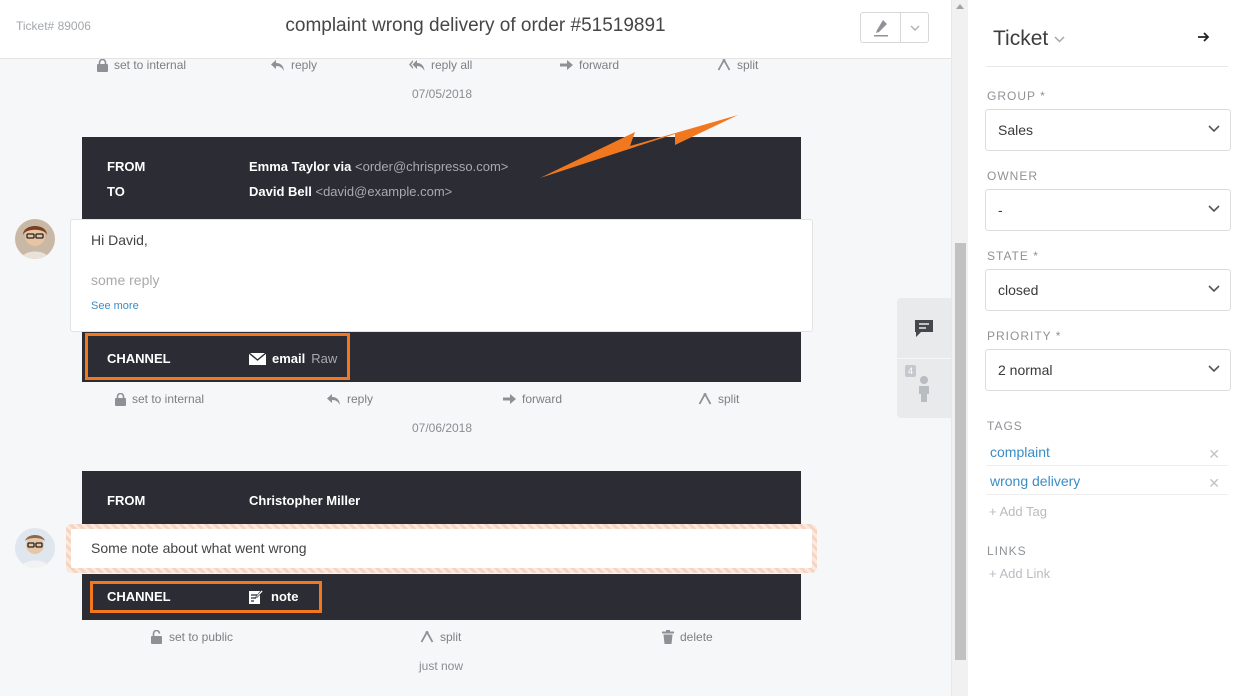 The height and width of the screenshot is (696, 1240). What do you see at coordinates (1108, 370) in the screenshot?
I see `priority-select: 2 normal` at bounding box center [1108, 370].